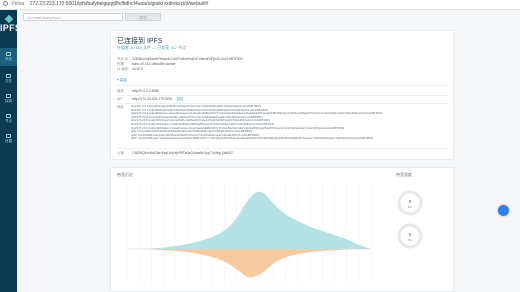  I want to click on api-value: http://172.23.223.170:5001, so click(152, 99).